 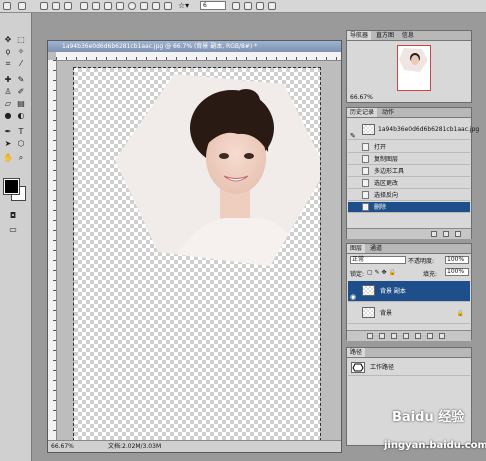 What do you see at coordinates (8, 144) in the screenshot?
I see `path-select-icon: ➤` at bounding box center [8, 144].